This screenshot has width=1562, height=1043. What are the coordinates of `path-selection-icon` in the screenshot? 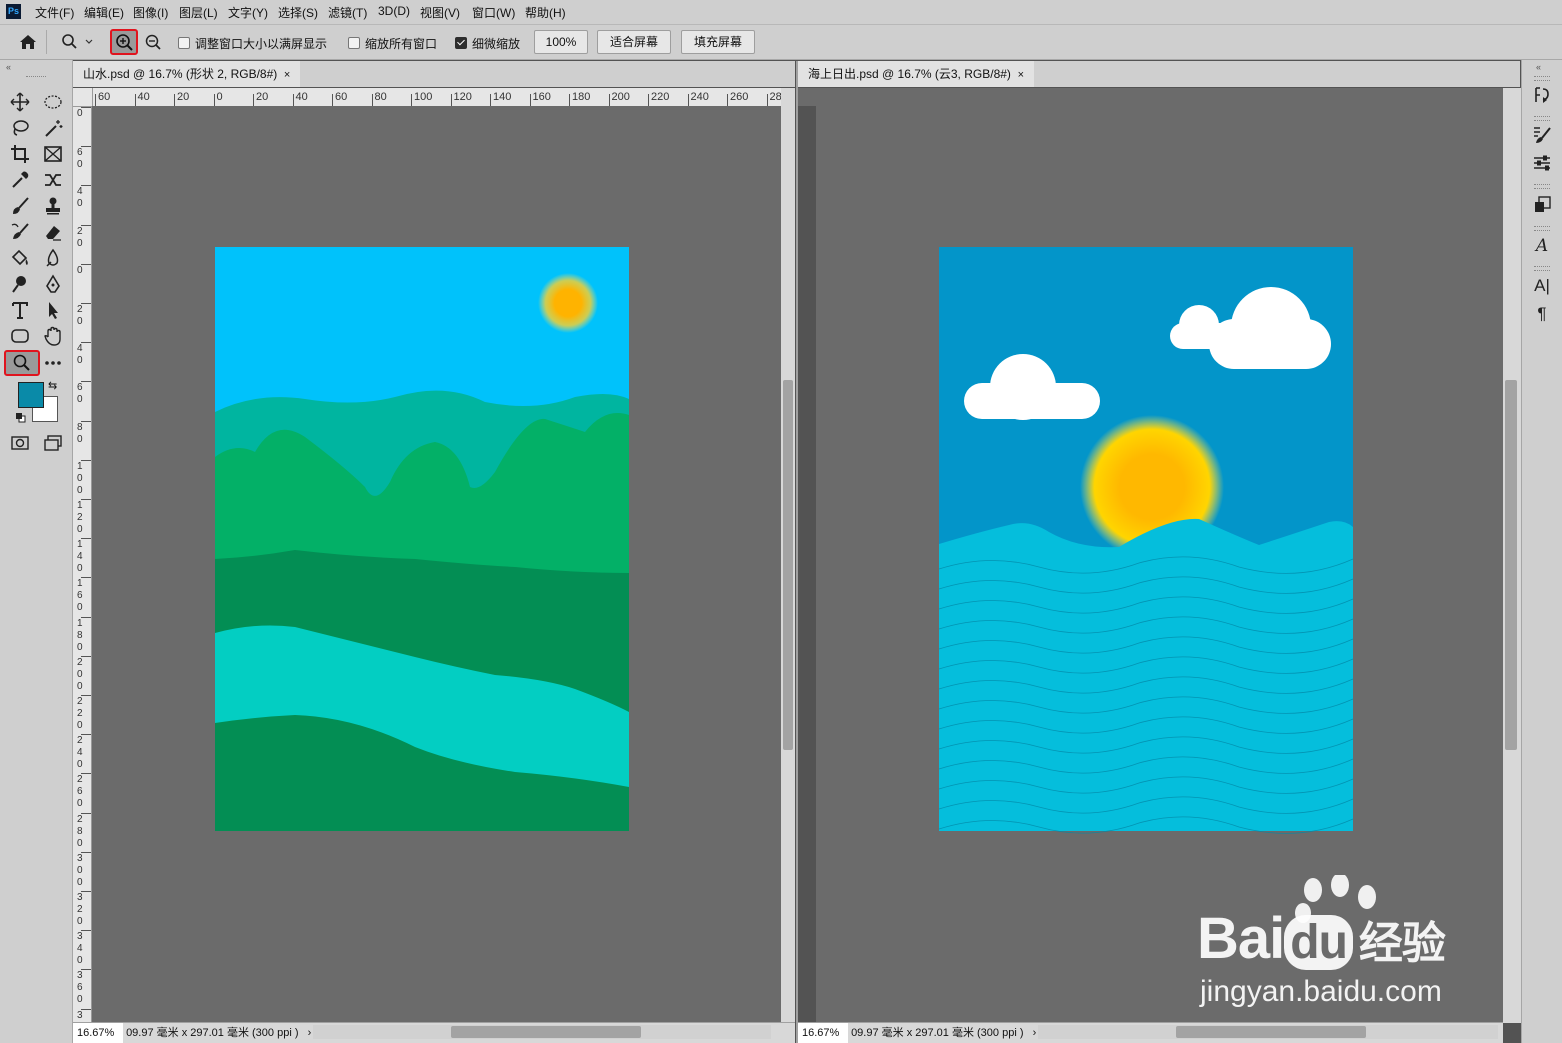 It's located at (53, 310).